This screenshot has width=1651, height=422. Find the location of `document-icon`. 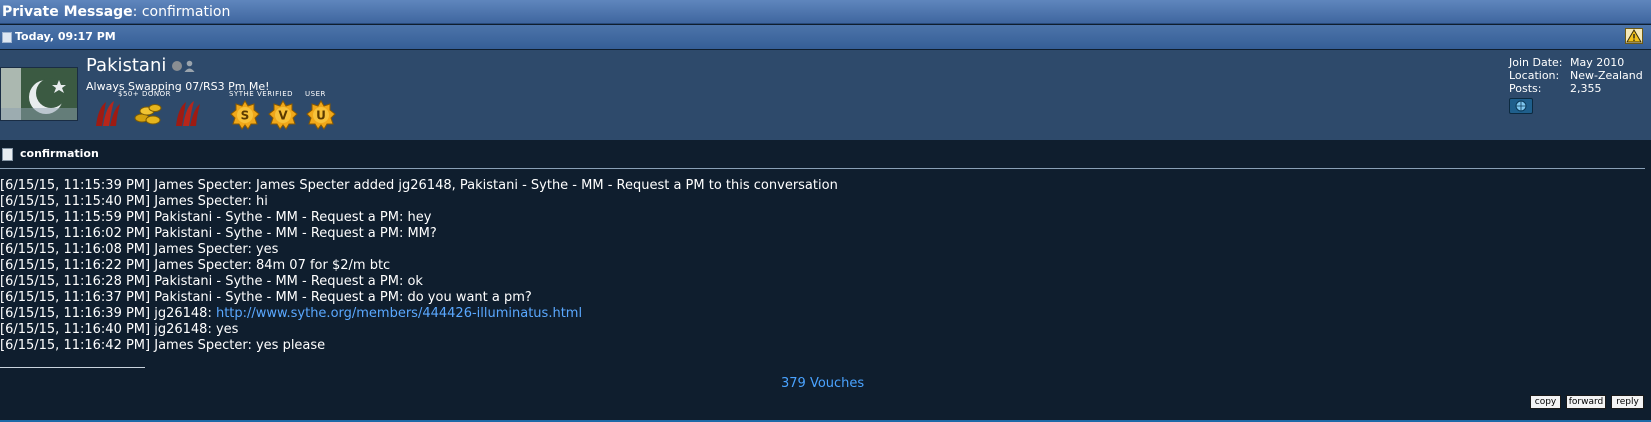

document-icon is located at coordinates (7, 154).